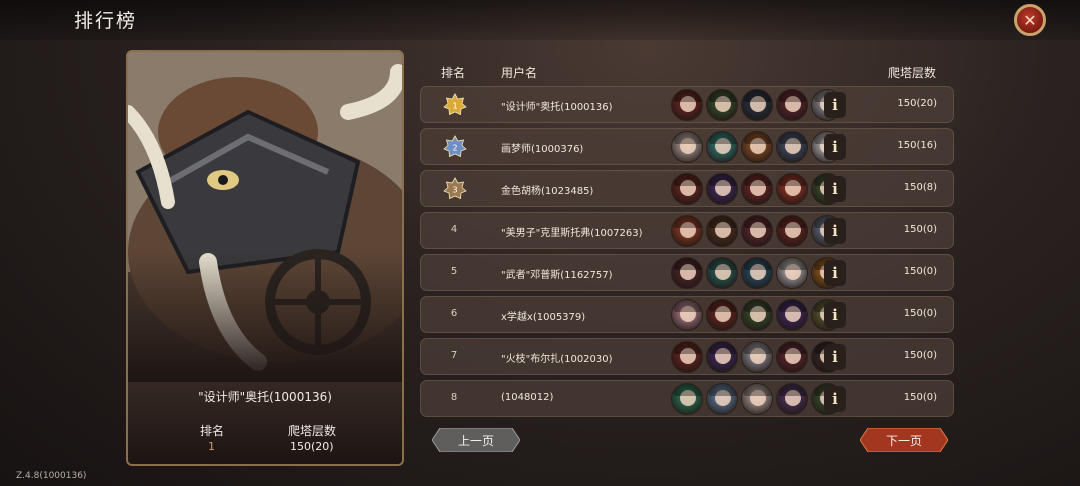 This screenshot has width=1080, height=486. I want to click on username: x学越x(1005379), so click(543, 317).